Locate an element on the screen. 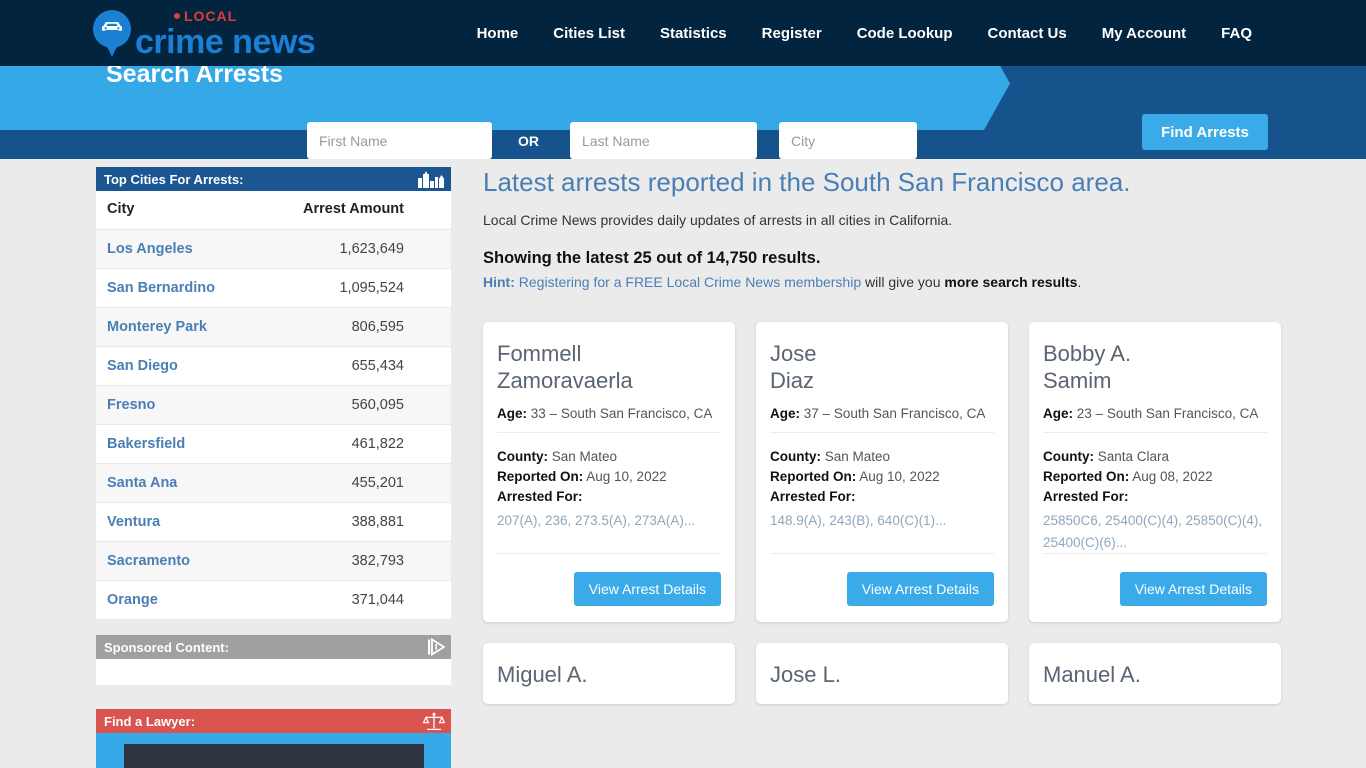 The image size is (1366, 768). city-link: Orange is located at coordinates (132, 600).